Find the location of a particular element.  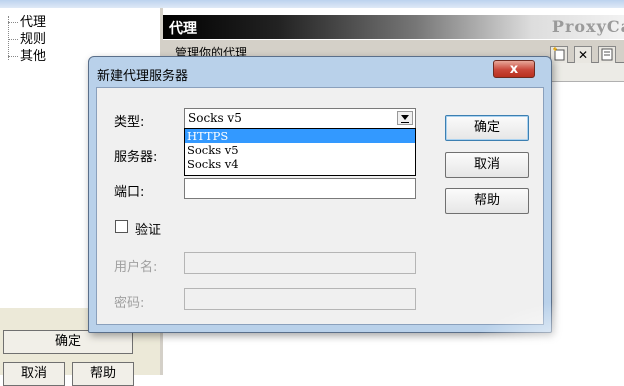

port-label: 端口: is located at coordinates (129, 192).